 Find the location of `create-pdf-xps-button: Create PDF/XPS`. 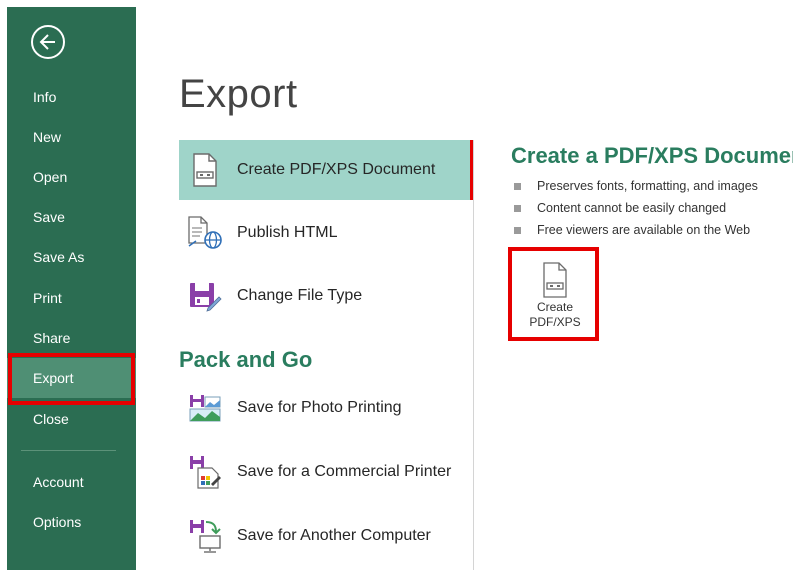

create-pdf-xps-button: Create PDF/XPS is located at coordinates (555, 293).